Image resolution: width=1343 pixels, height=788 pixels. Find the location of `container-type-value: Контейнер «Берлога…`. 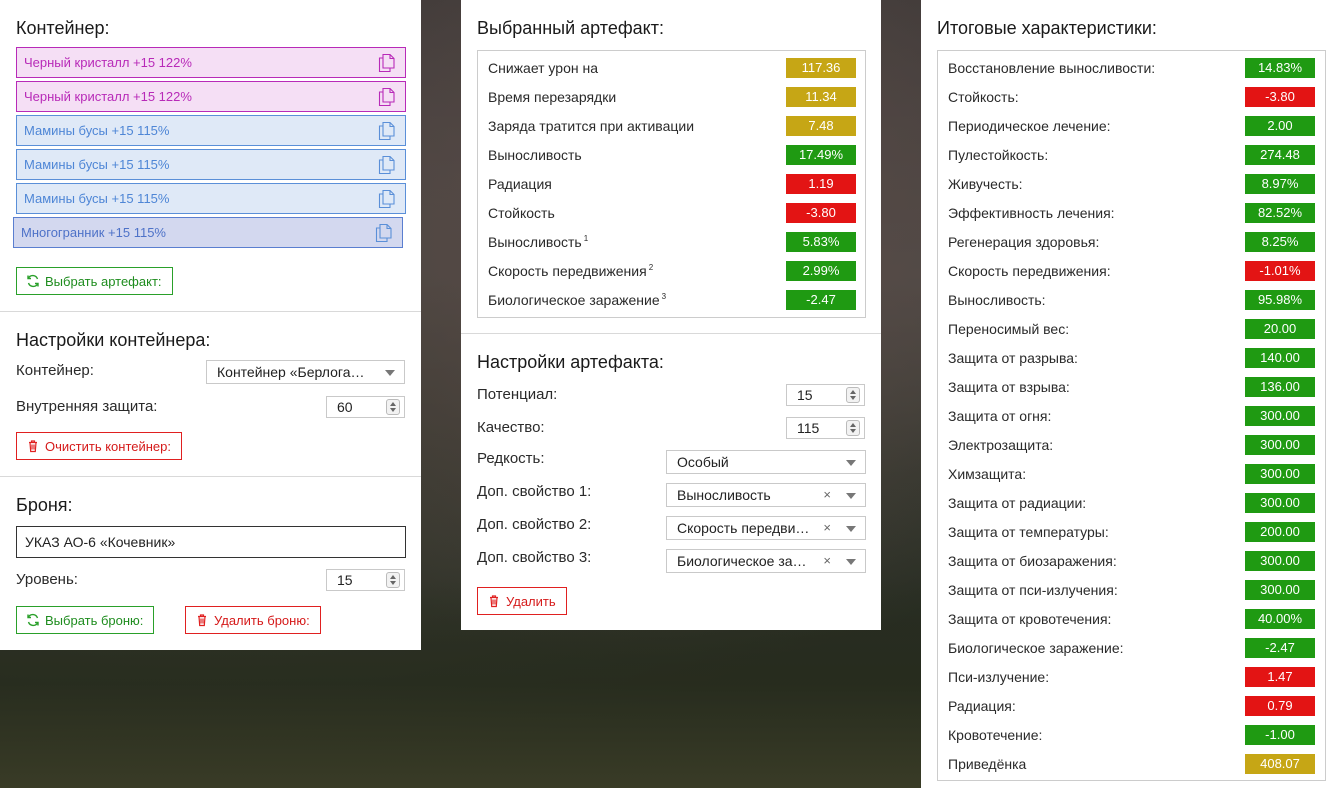

container-type-value: Контейнер «Берлога… is located at coordinates (291, 372).